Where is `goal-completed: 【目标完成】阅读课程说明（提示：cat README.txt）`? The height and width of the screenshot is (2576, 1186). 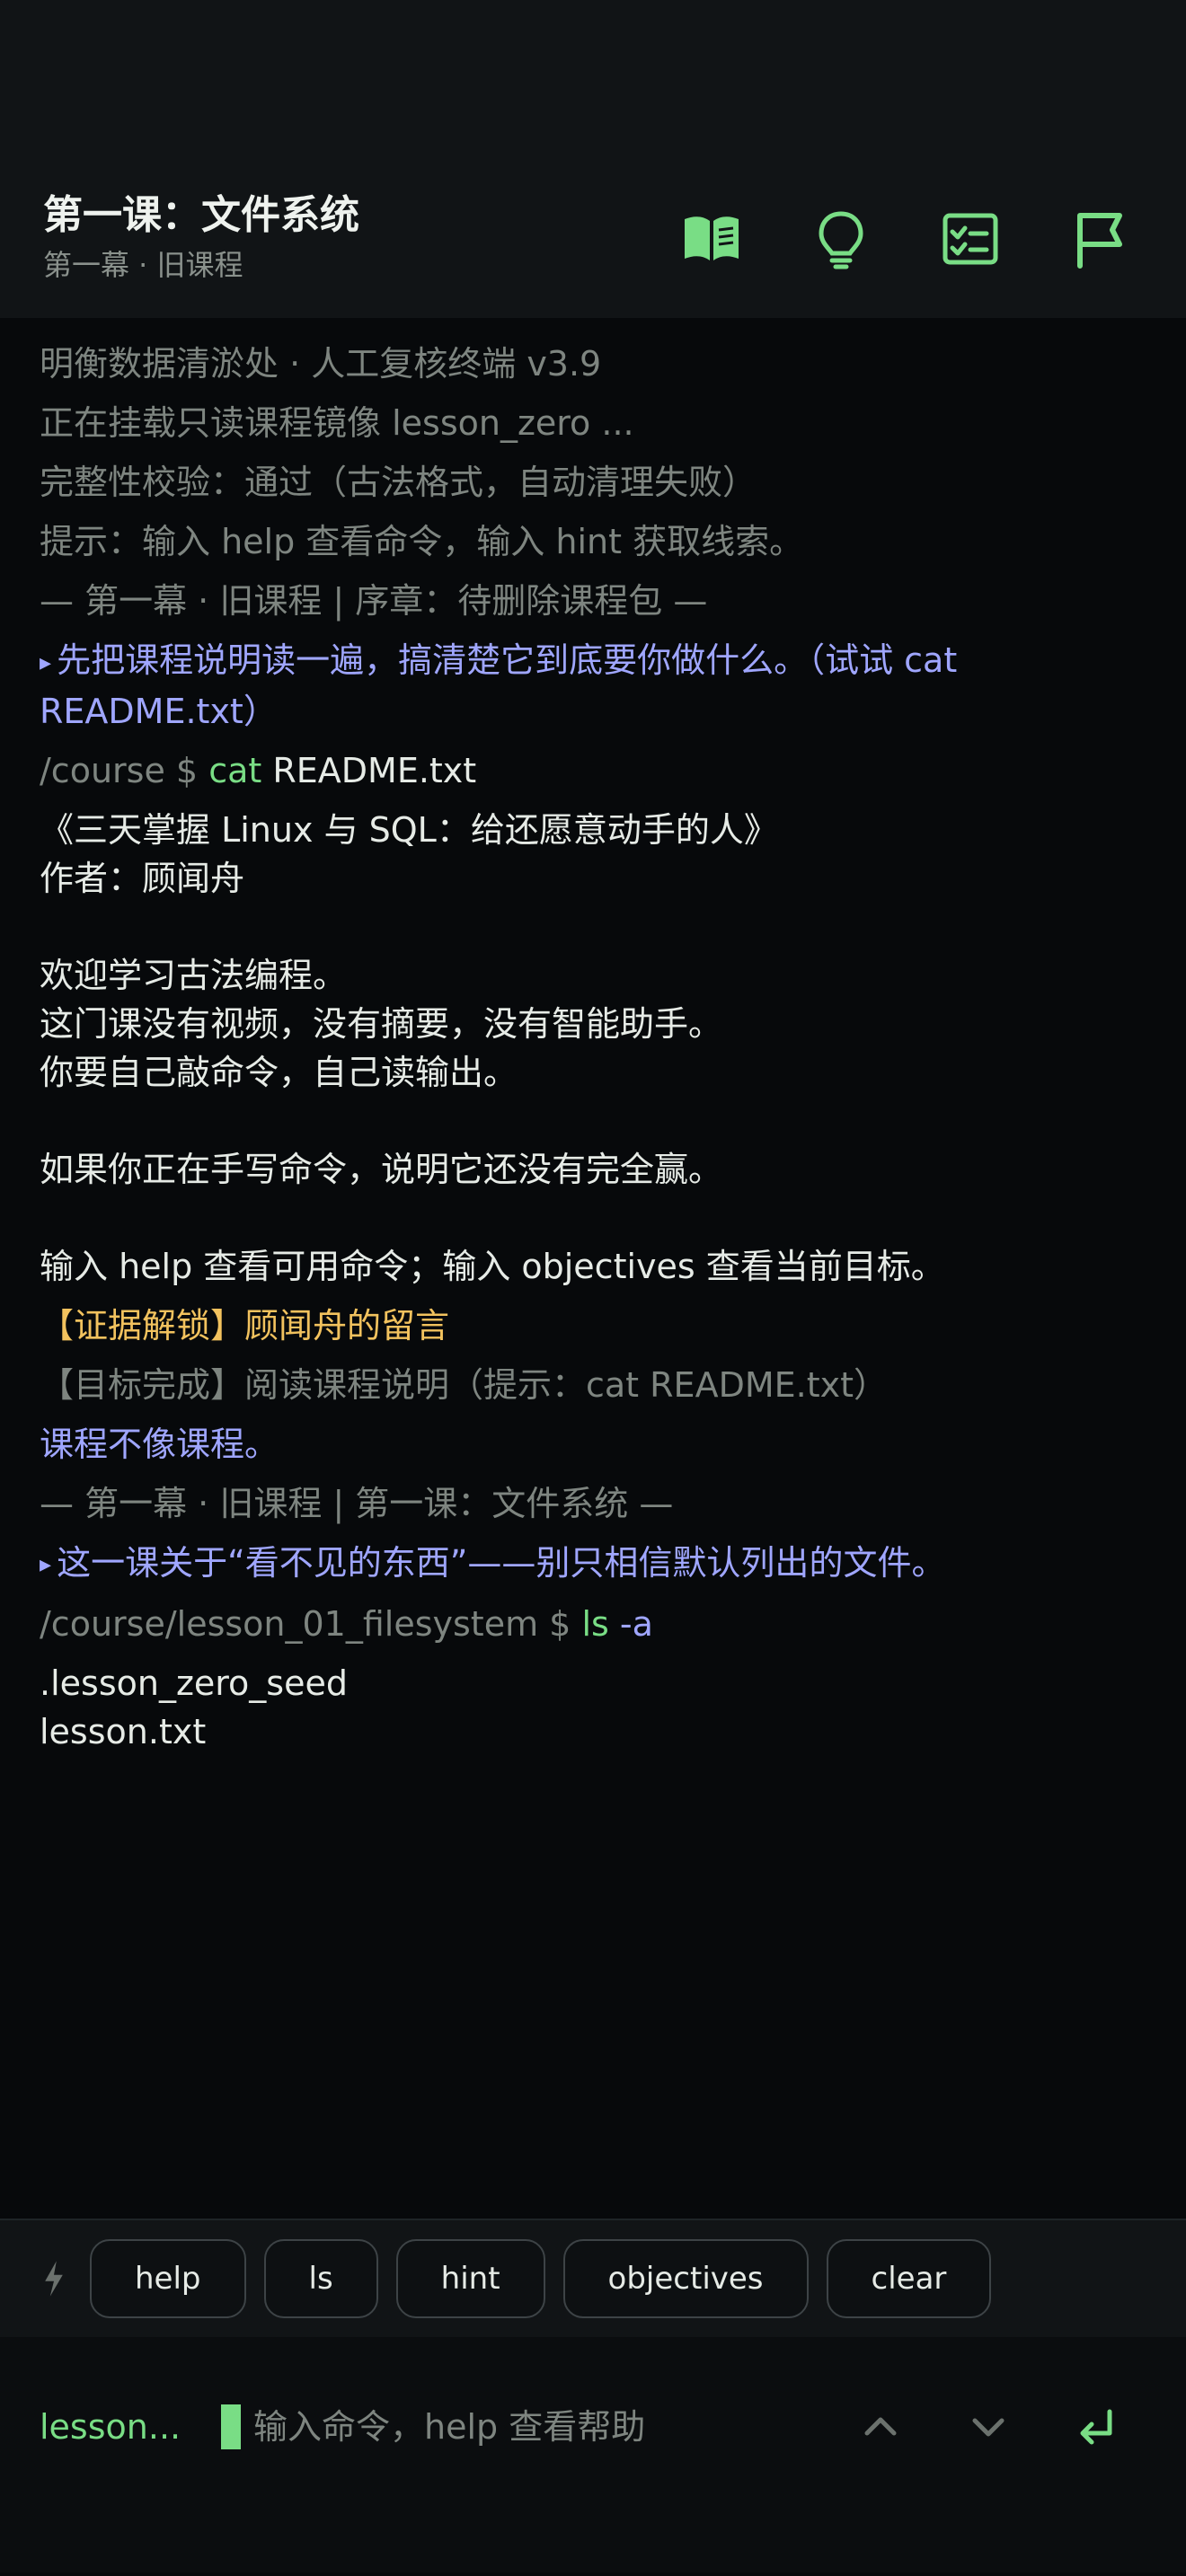 goal-completed: 【目标完成】阅读课程说明（提示：cat README.txt） is located at coordinates (464, 1384).